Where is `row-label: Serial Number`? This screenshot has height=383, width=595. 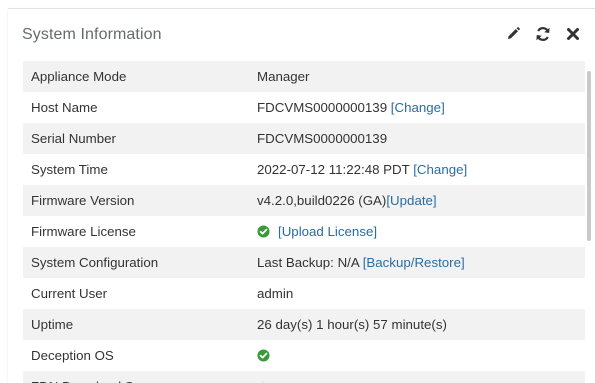 row-label: Serial Number is located at coordinates (140, 138).